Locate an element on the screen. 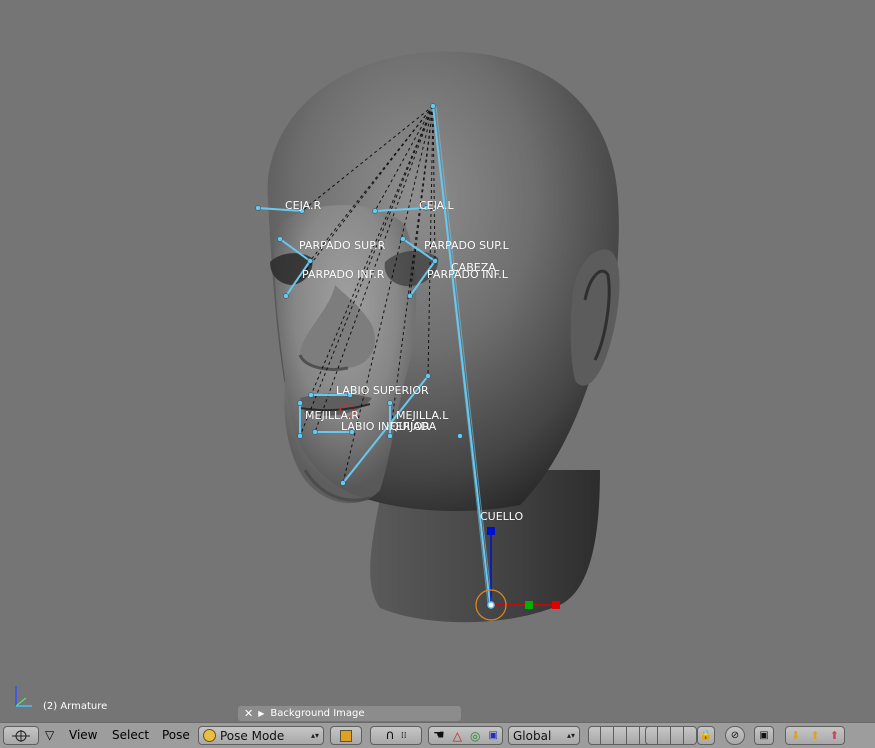 This screenshot has width=875, height=748. hand-icon: ☚ is located at coordinates (439, 735).